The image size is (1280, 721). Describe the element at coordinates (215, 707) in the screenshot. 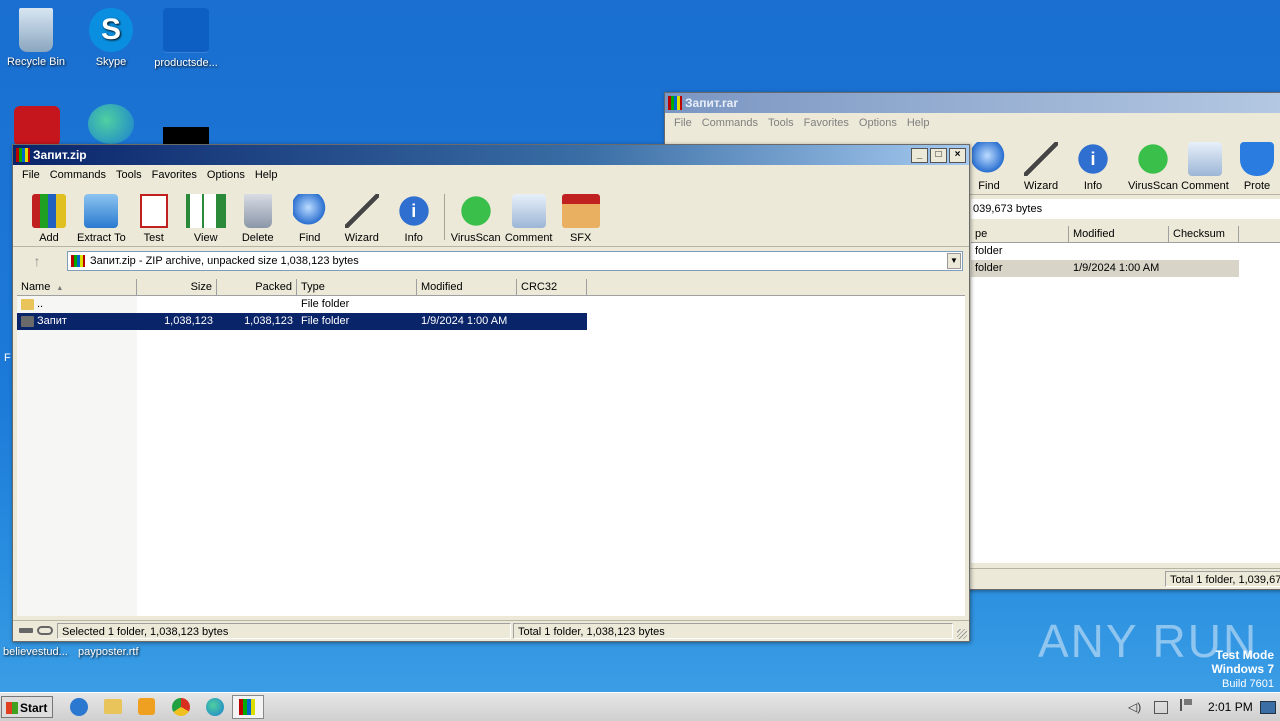

I see `edge-icon` at that location.